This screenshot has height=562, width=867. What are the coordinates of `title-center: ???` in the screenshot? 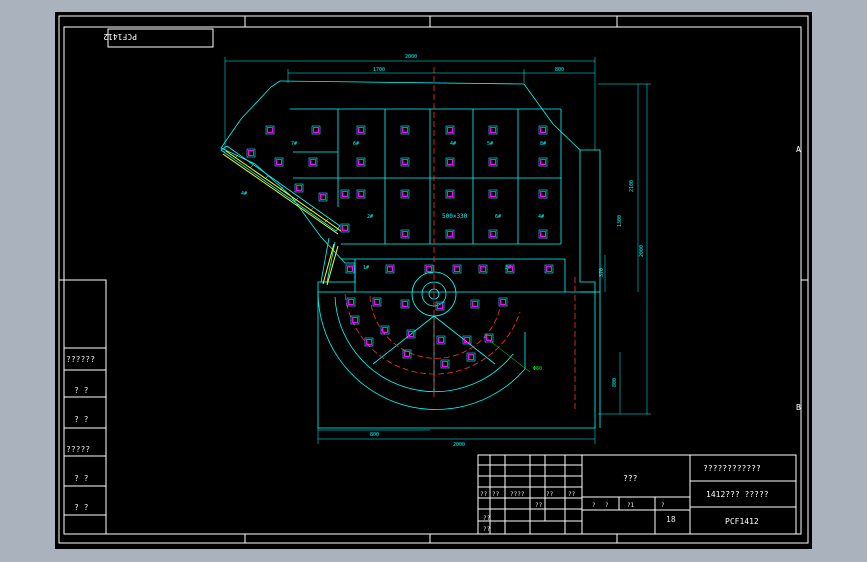 It's located at (630, 478).